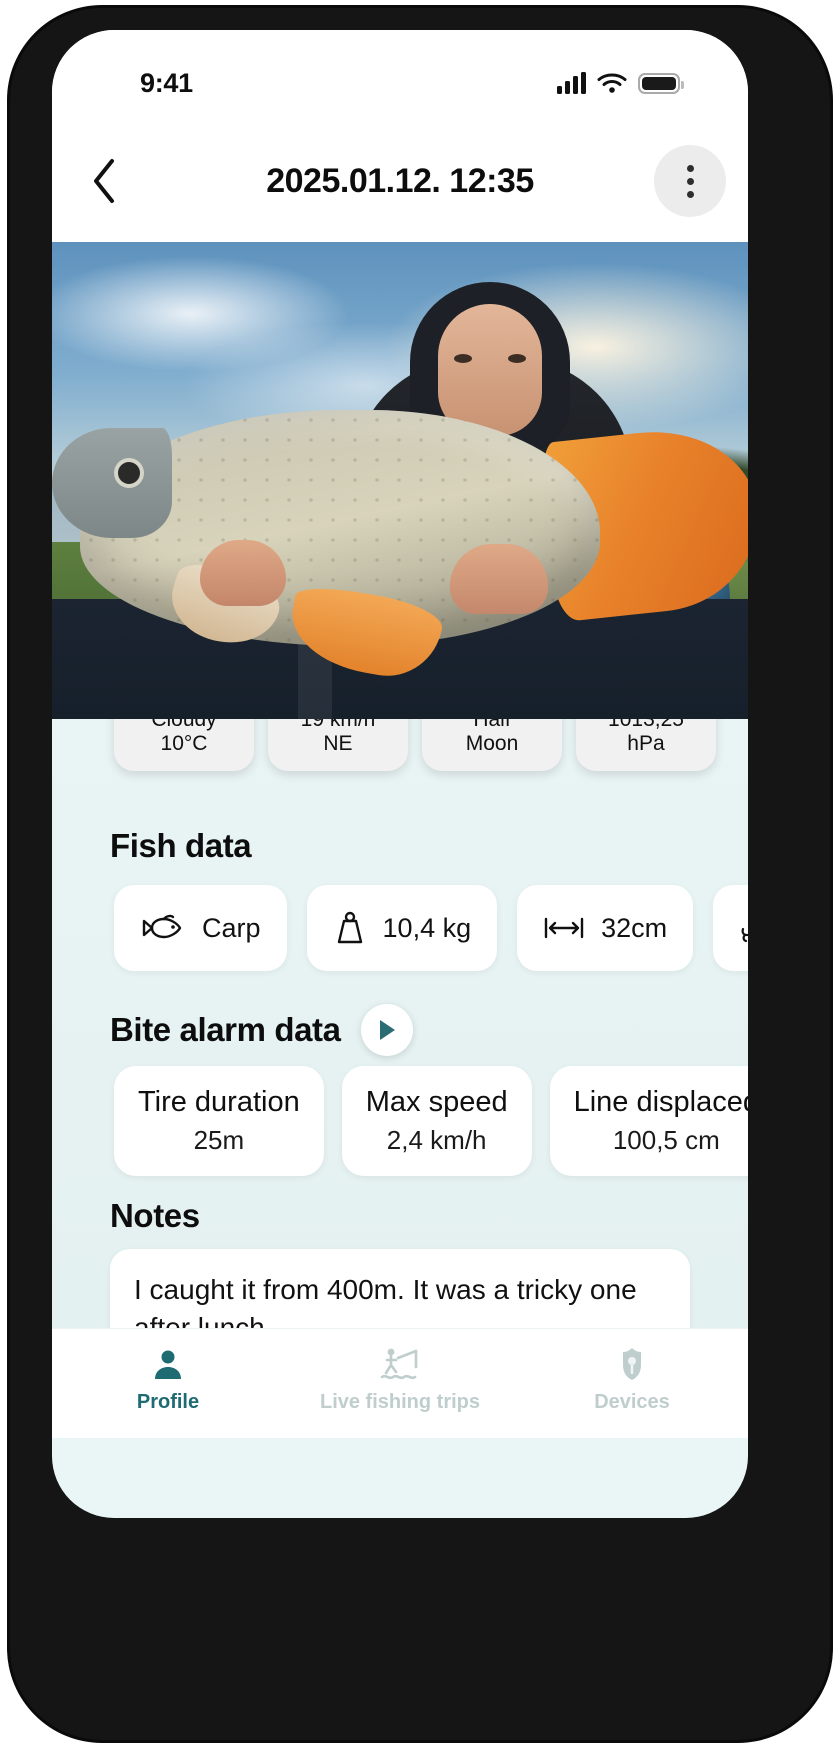 The image size is (840, 1748). I want to click on weather-moon-text: Half Moon, so click(492, 737).